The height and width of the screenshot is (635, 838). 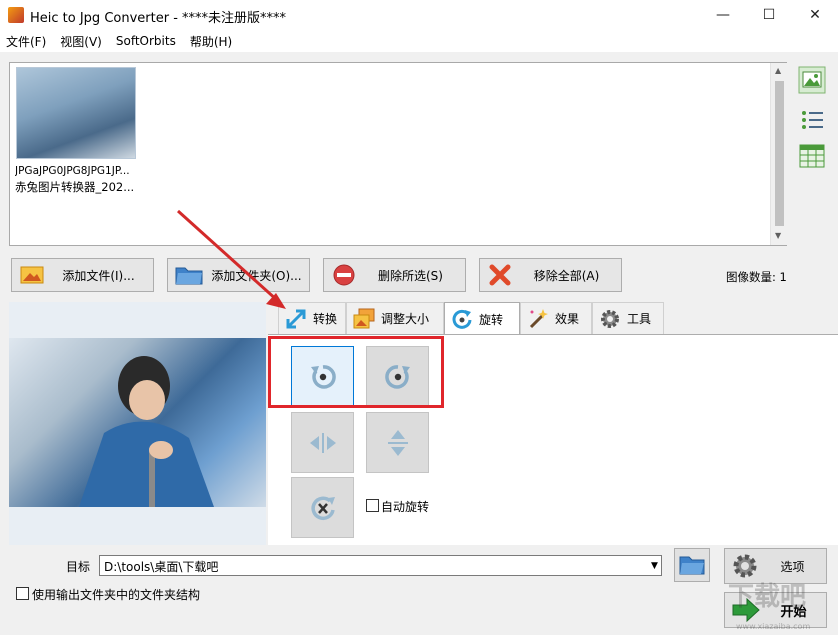 I want to click on window-title: Heic to Jpg Converter - ****未注册版****, so click(x=158, y=18).